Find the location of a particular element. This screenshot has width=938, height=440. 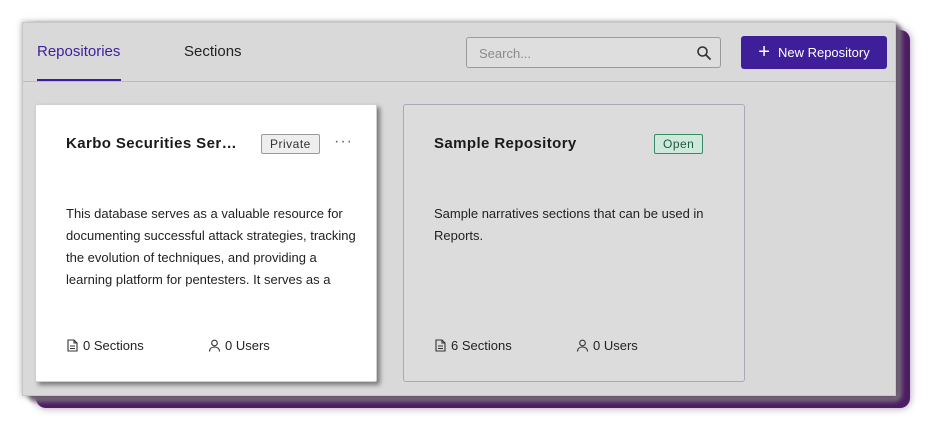

repository-title: Sample Repository is located at coordinates (505, 143).